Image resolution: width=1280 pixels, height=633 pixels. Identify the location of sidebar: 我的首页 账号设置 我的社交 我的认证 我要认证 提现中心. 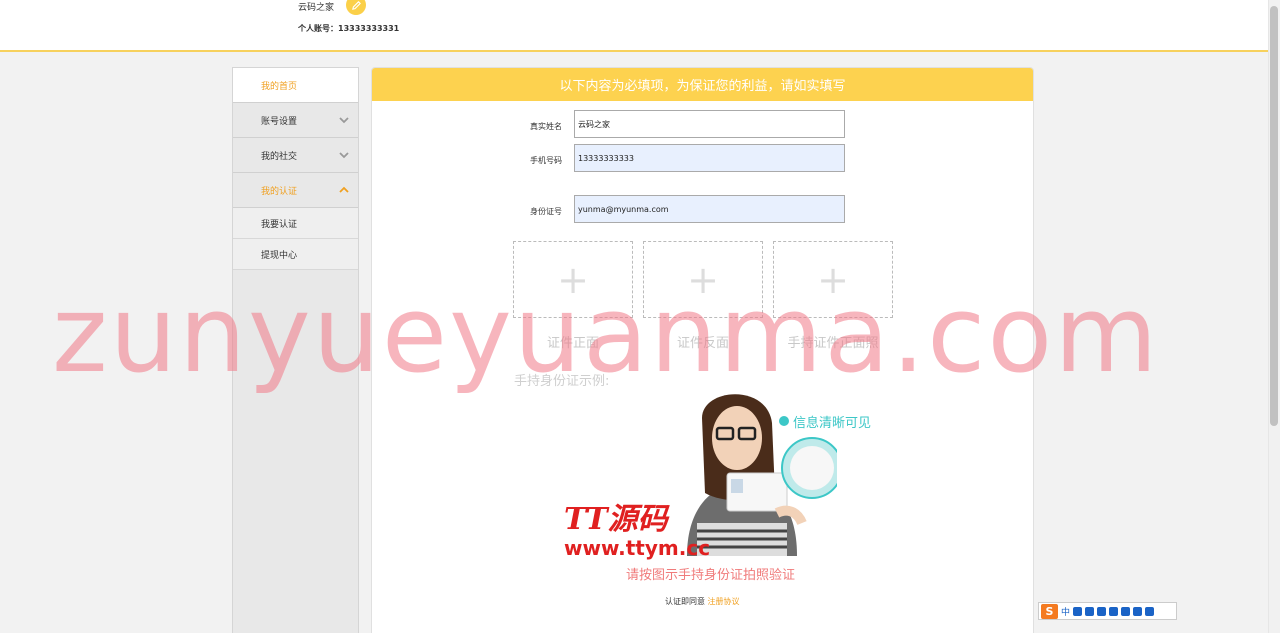
(295, 350).